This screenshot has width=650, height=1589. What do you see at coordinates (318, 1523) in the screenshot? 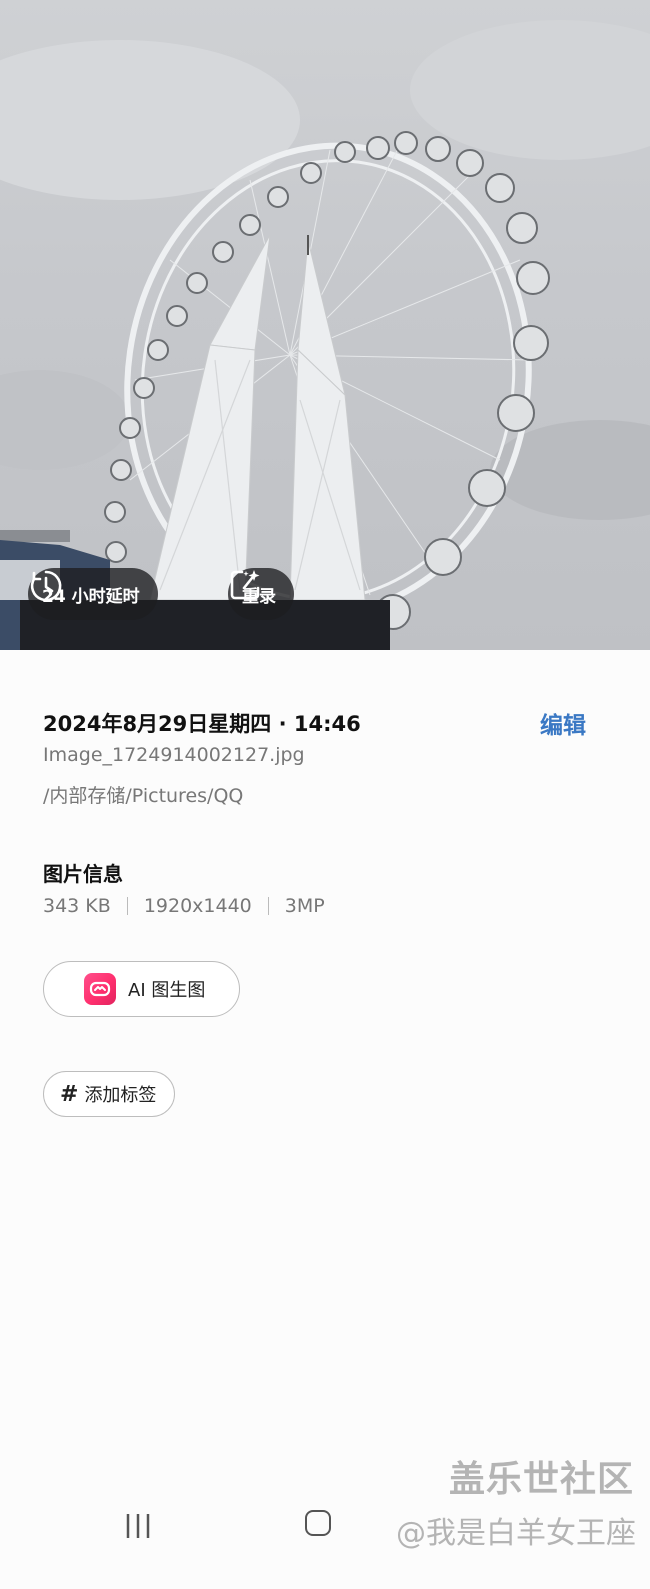
I see `home-icon` at bounding box center [318, 1523].